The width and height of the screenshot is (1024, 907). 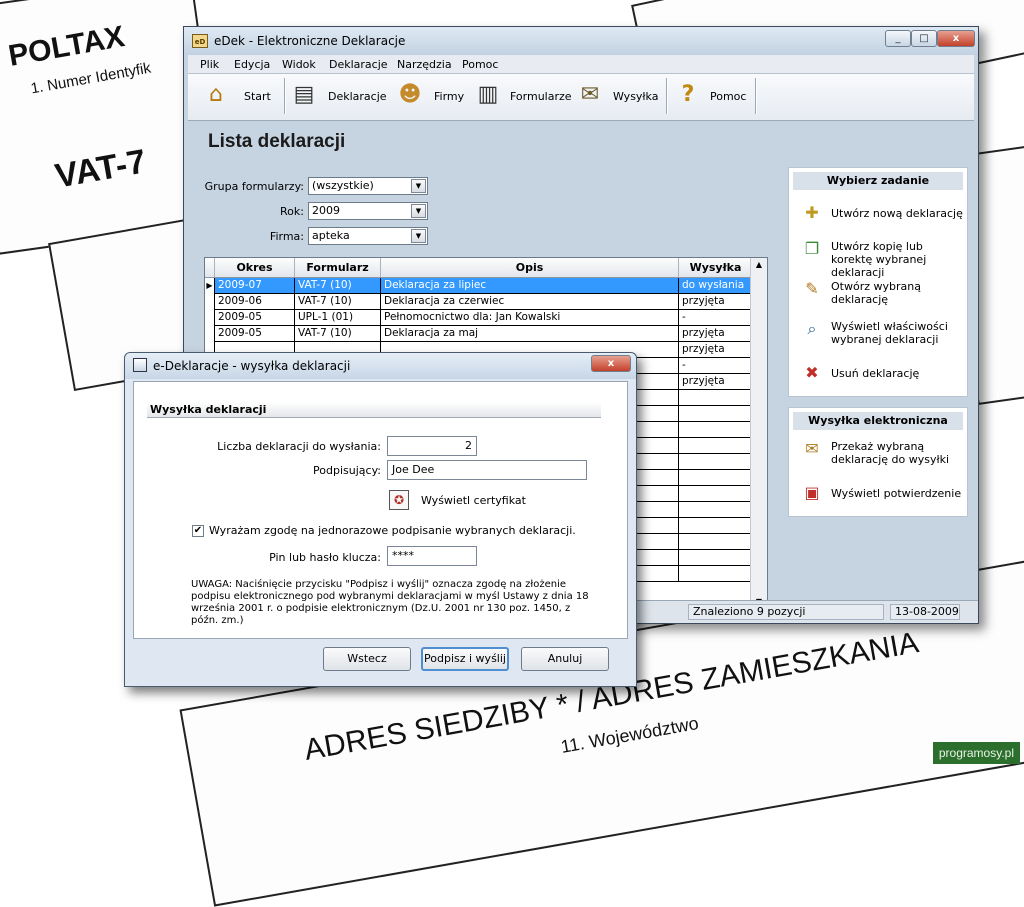 I want to click on menu-pomoc: Pomoc, so click(x=480, y=64).